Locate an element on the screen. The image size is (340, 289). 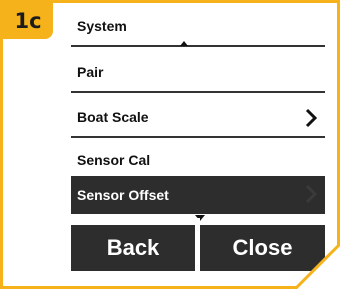
menu-item-label: Sensor Cal is located at coordinates (114, 160).